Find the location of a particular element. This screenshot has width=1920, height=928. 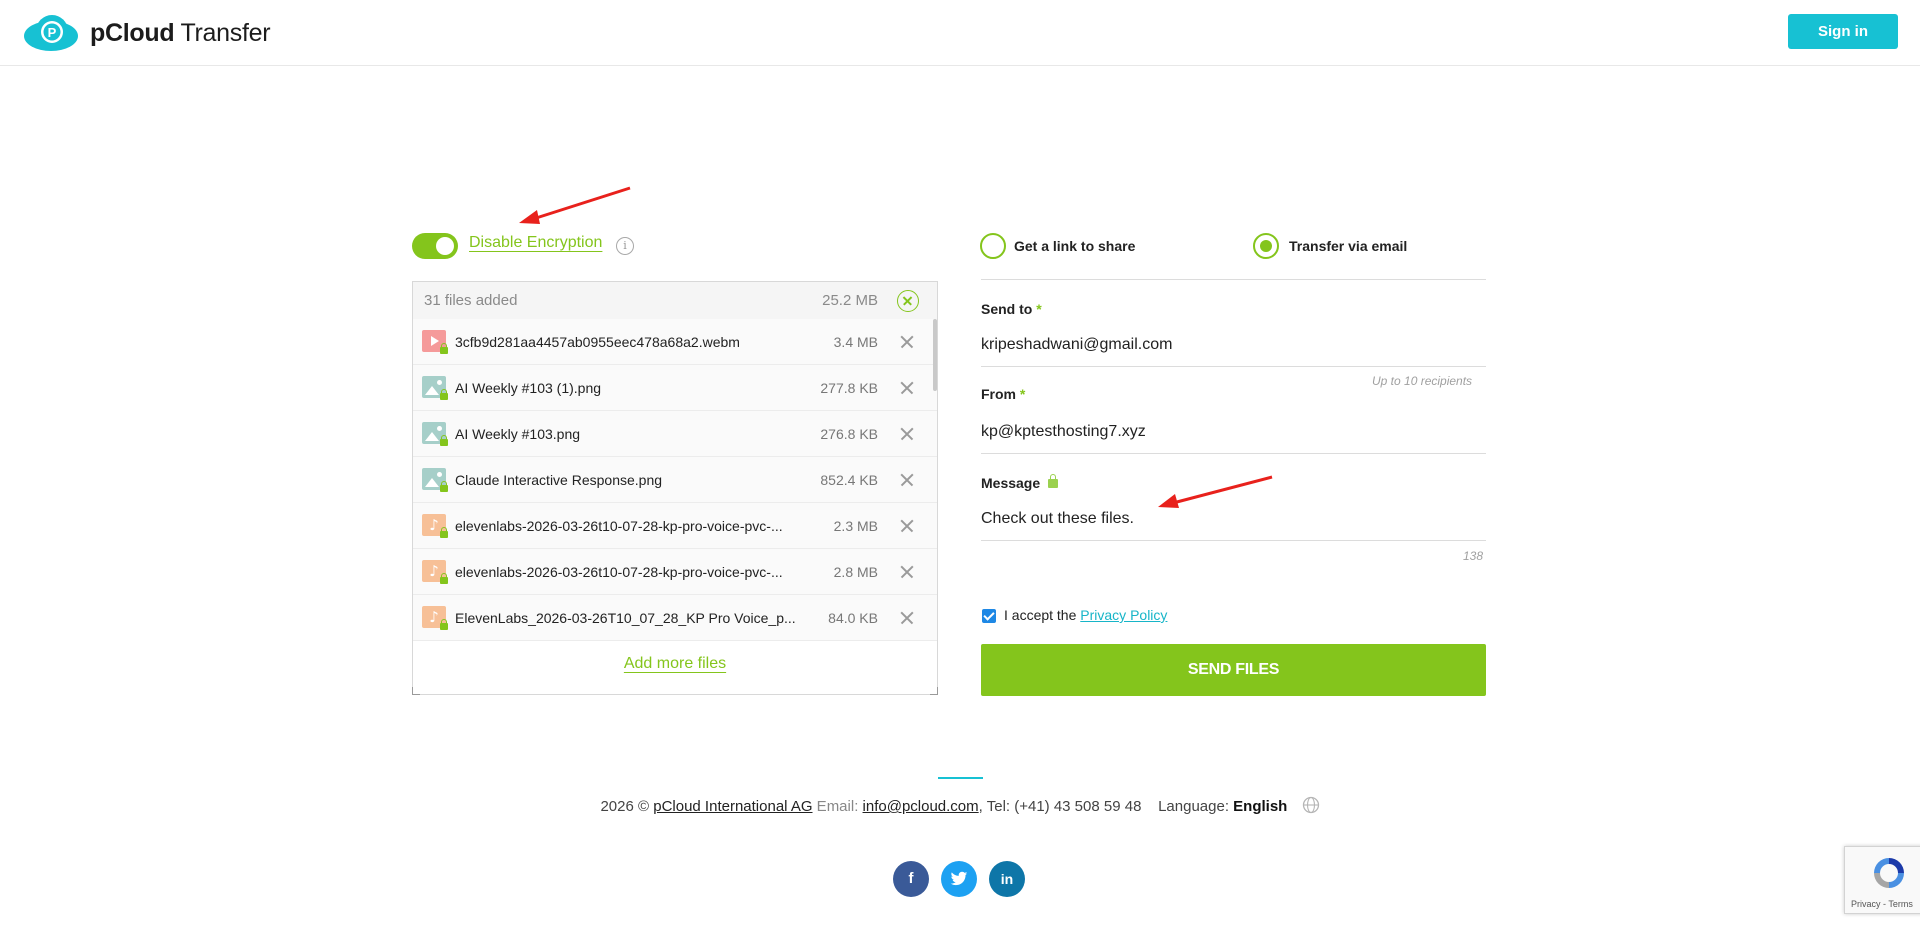

disable-encryption-link: Disable Encryption is located at coordinates (535, 243).